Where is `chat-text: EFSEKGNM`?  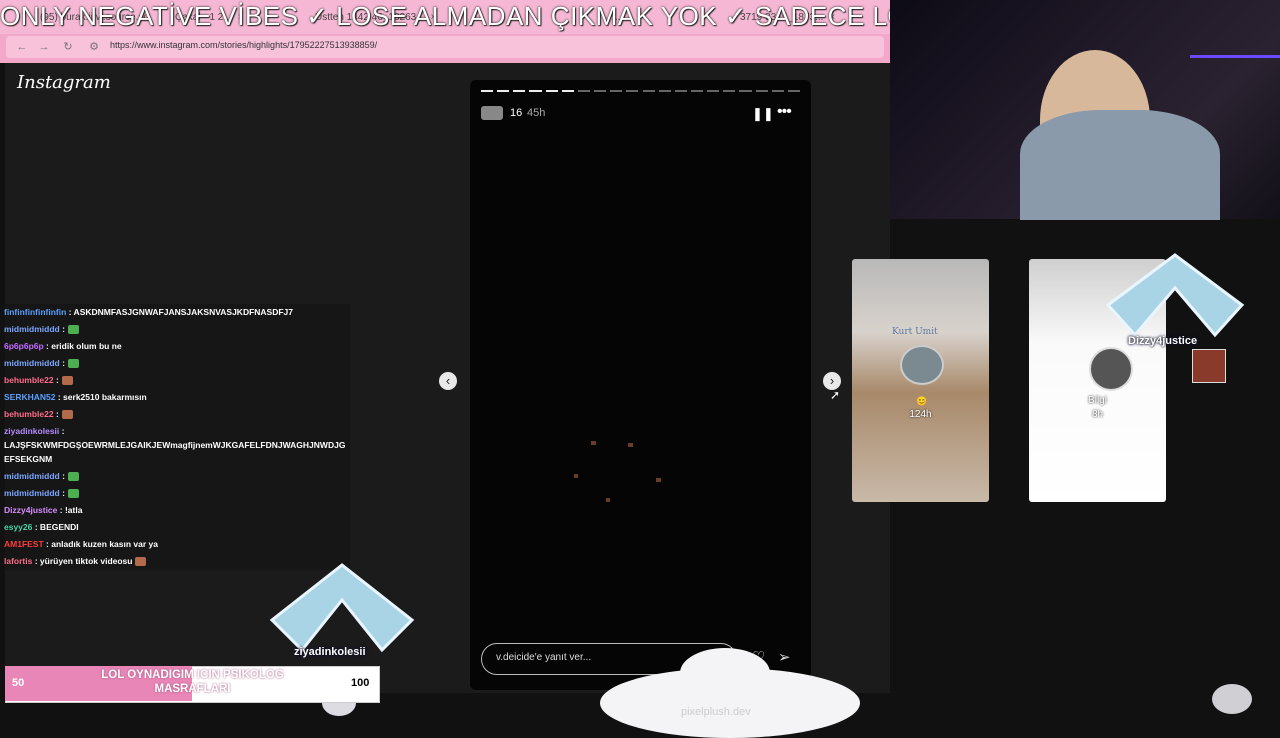 chat-text: EFSEKGNM is located at coordinates (28, 459).